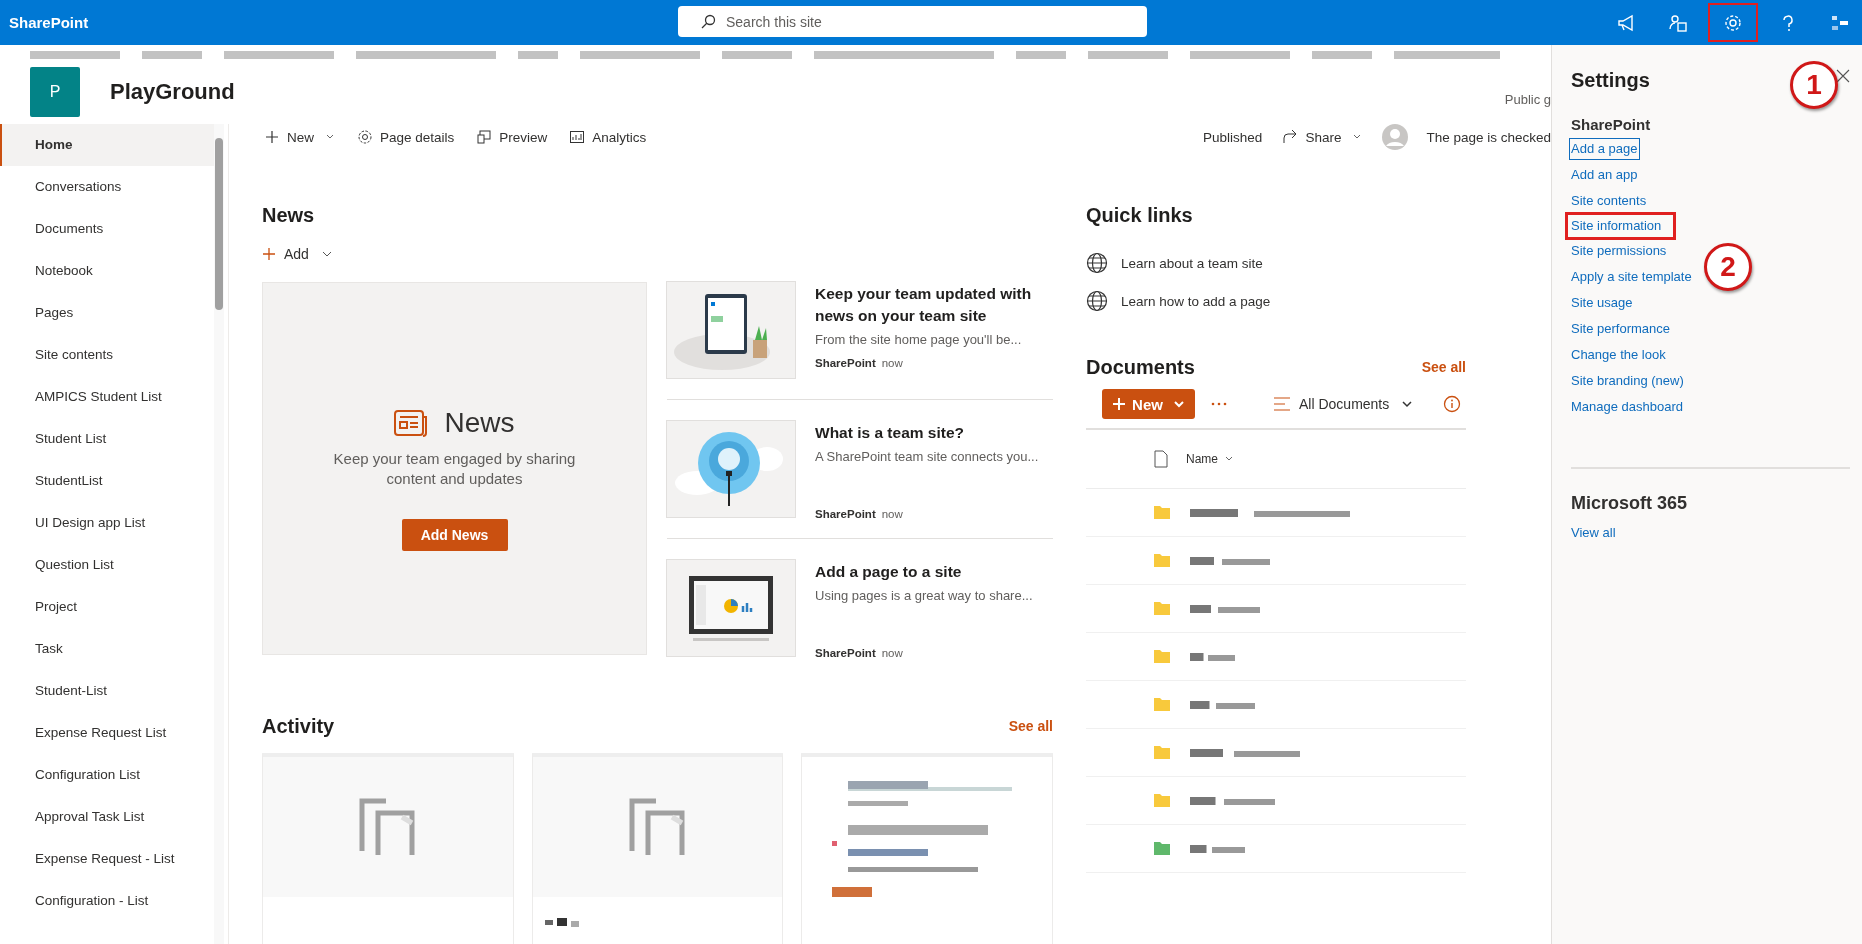  I want to click on close-icon, so click(1843, 75).